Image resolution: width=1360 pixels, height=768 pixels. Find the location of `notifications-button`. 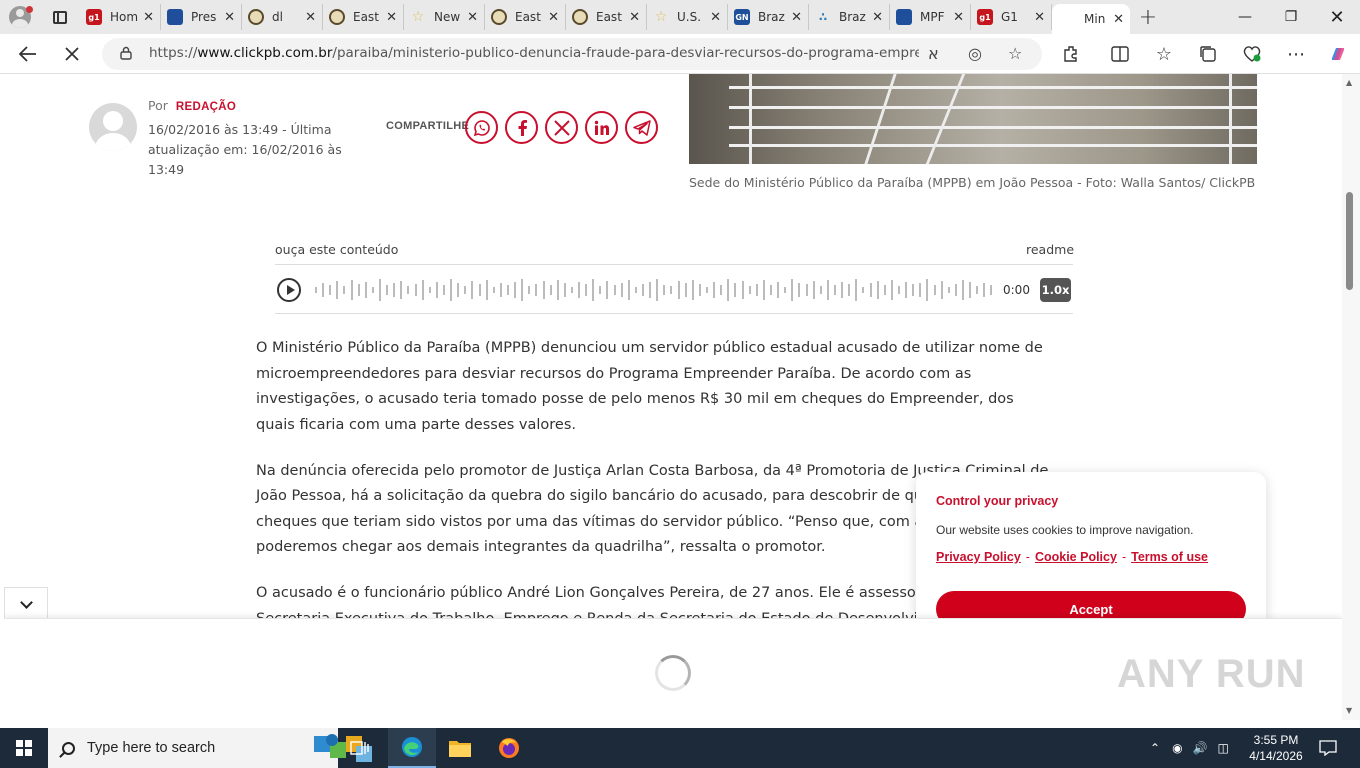

notifications-button is located at coordinates (1328, 748).